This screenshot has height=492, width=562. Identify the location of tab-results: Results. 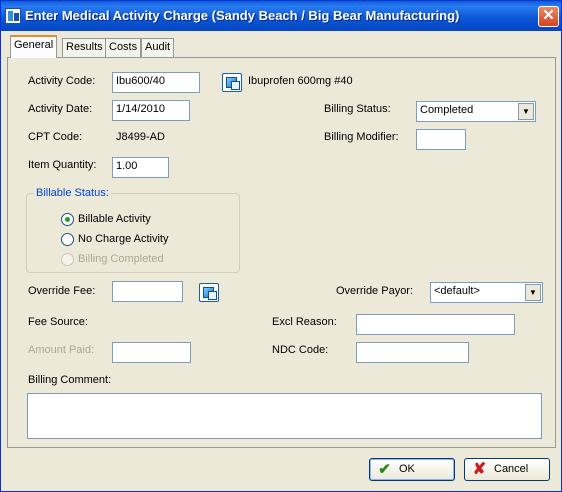
(84, 47).